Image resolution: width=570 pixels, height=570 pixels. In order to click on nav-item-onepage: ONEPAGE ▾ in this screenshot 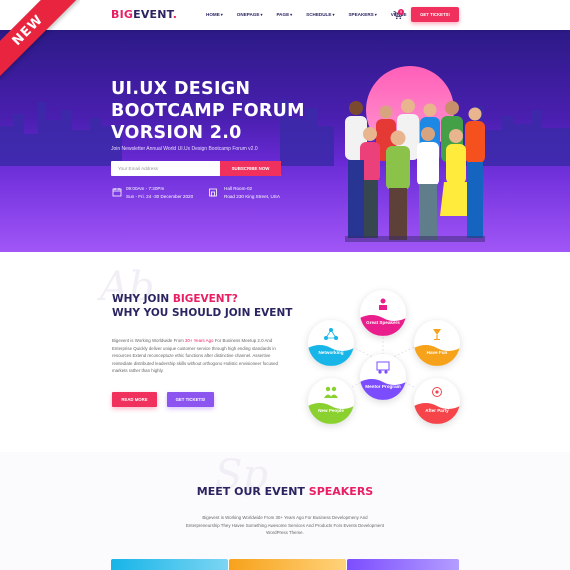, I will do `click(250, 14)`.